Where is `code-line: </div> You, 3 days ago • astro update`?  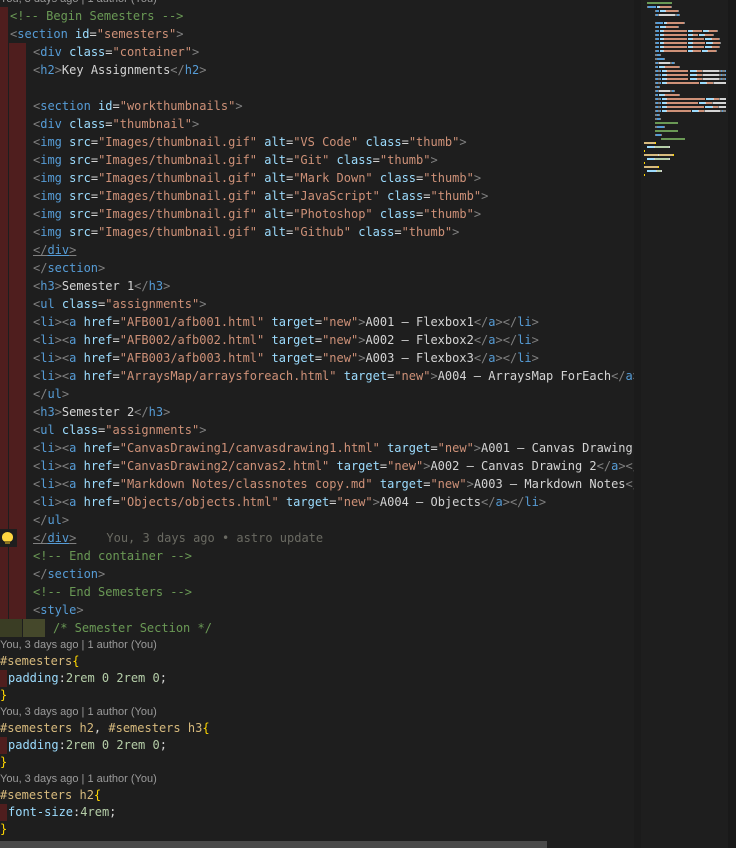
code-line: </div> You, 3 days ago • astro update is located at coordinates (317, 538).